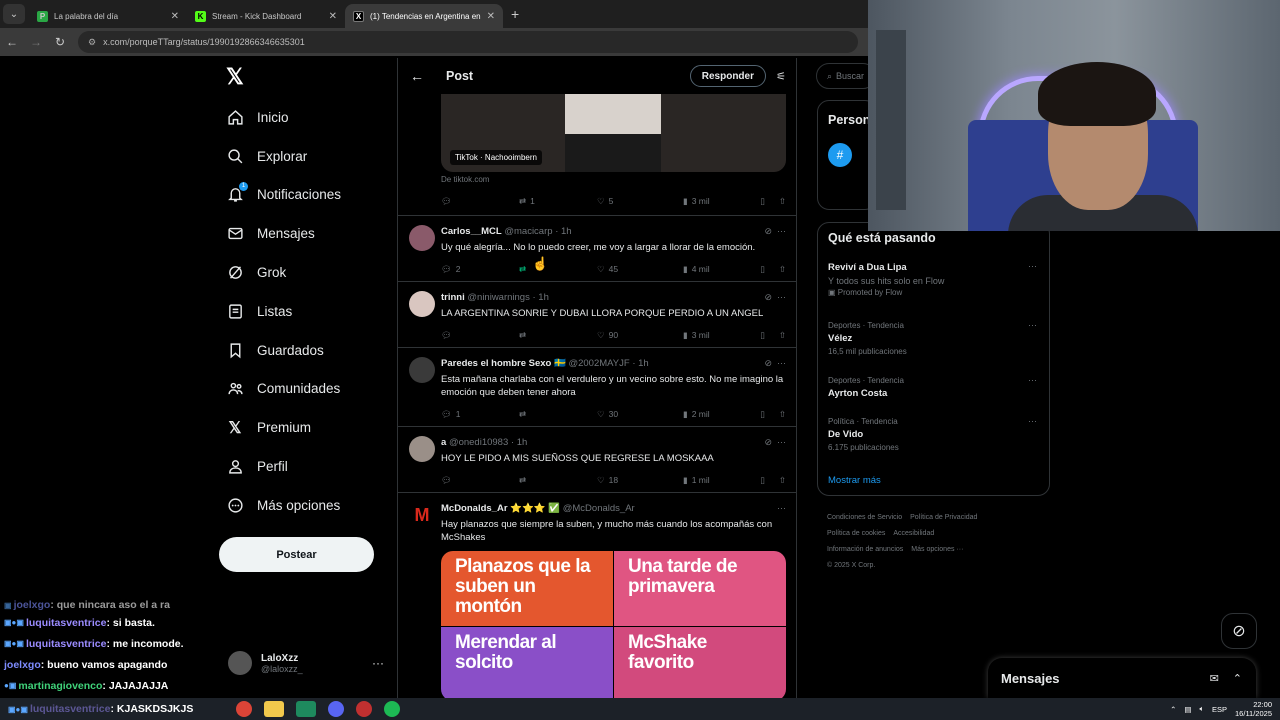  Describe the element at coordinates (480, 414) in the screenshot. I see `reply-action: 💬︎ 1` at that location.